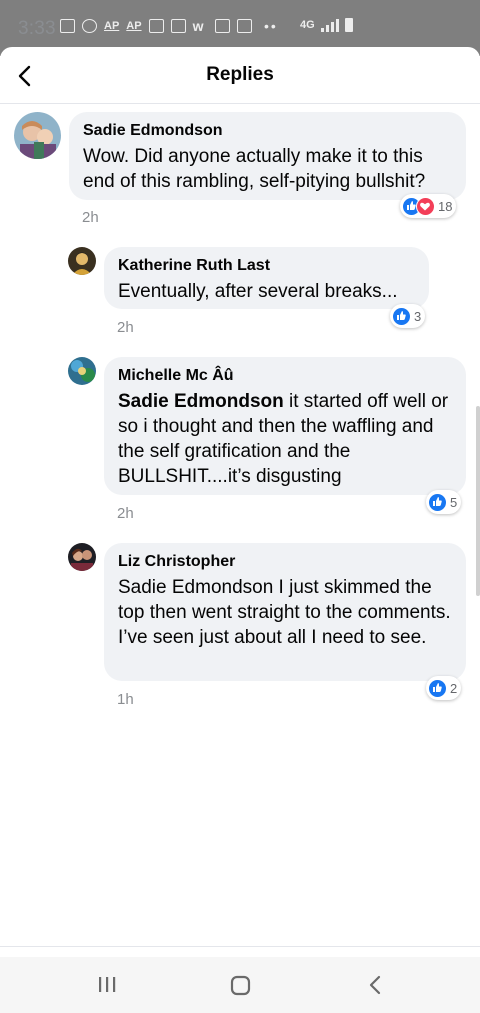 The height and width of the screenshot is (1013, 480). What do you see at coordinates (125, 699) in the screenshot?
I see `comment-time: 1h` at bounding box center [125, 699].